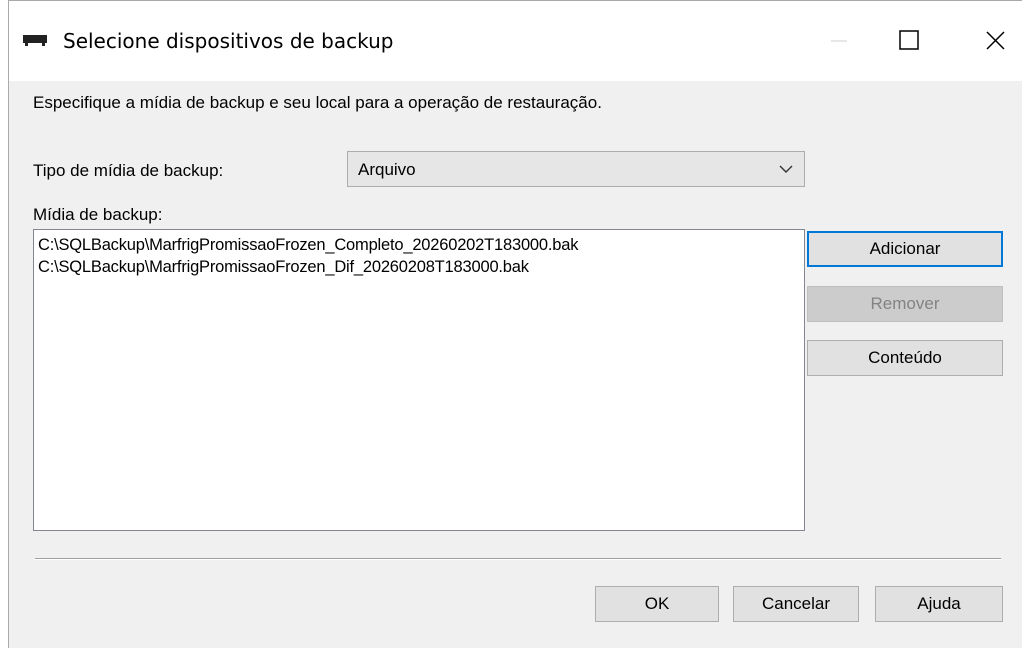 The width and height of the screenshot is (1022, 648). What do you see at coordinates (839, 40) in the screenshot?
I see `minimize-icon` at bounding box center [839, 40].